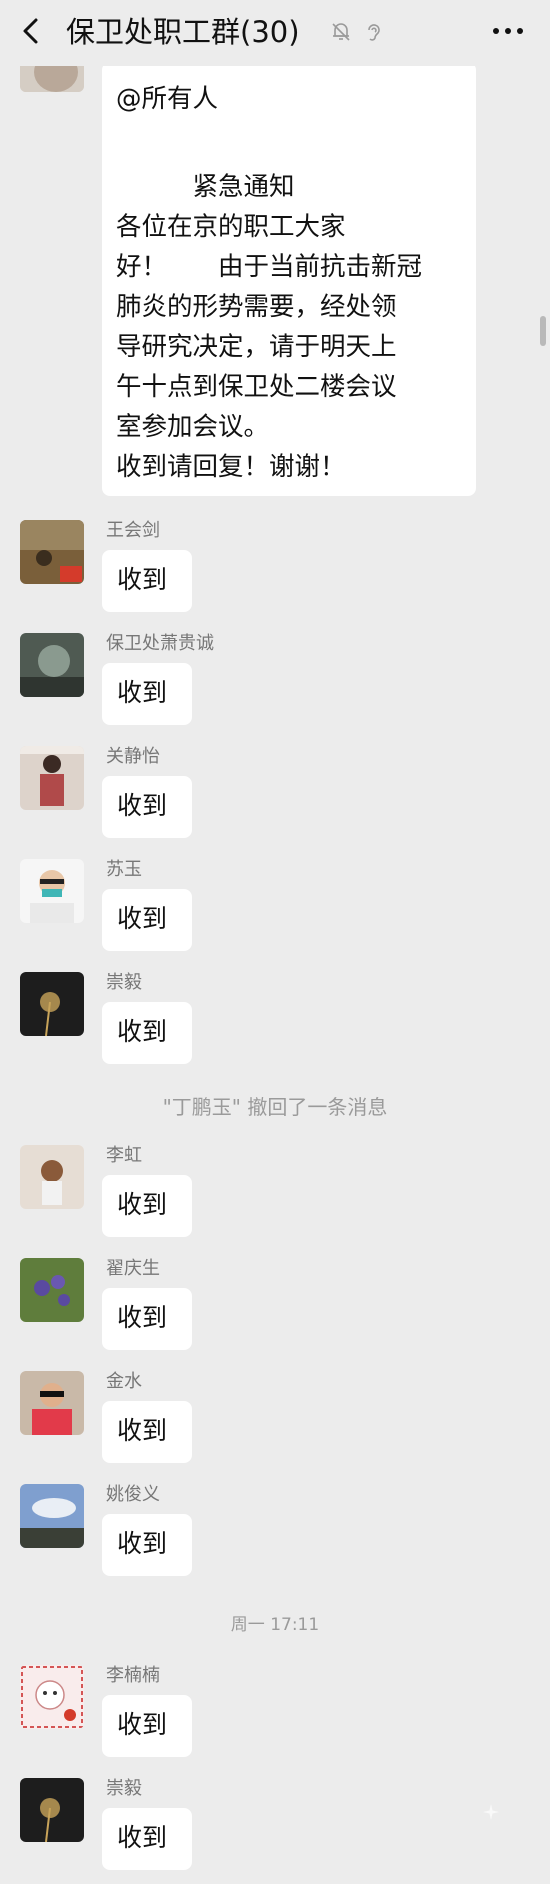 The width and height of the screenshot is (550, 1884). What do you see at coordinates (205, 187) in the screenshot?
I see `message-line: 紧急通知` at bounding box center [205, 187].